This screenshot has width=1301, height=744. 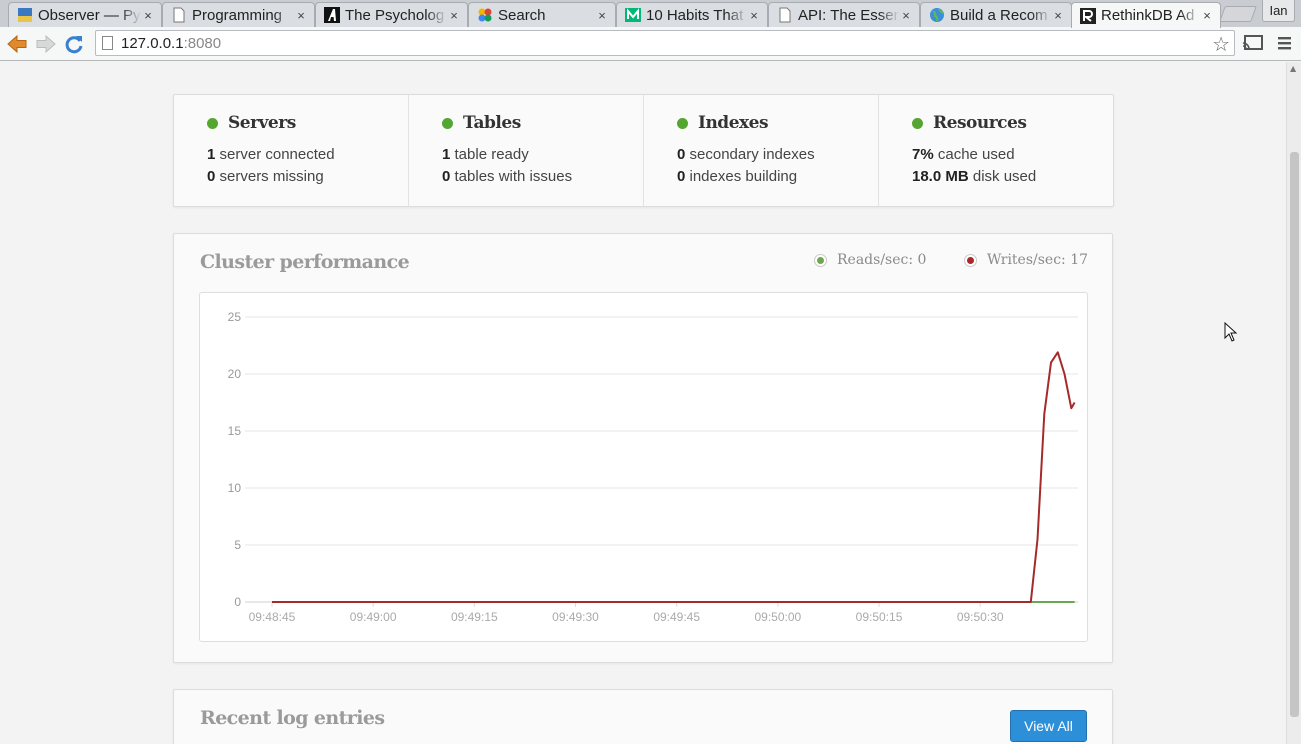 I want to click on tab-title: Search, so click(x=522, y=15).